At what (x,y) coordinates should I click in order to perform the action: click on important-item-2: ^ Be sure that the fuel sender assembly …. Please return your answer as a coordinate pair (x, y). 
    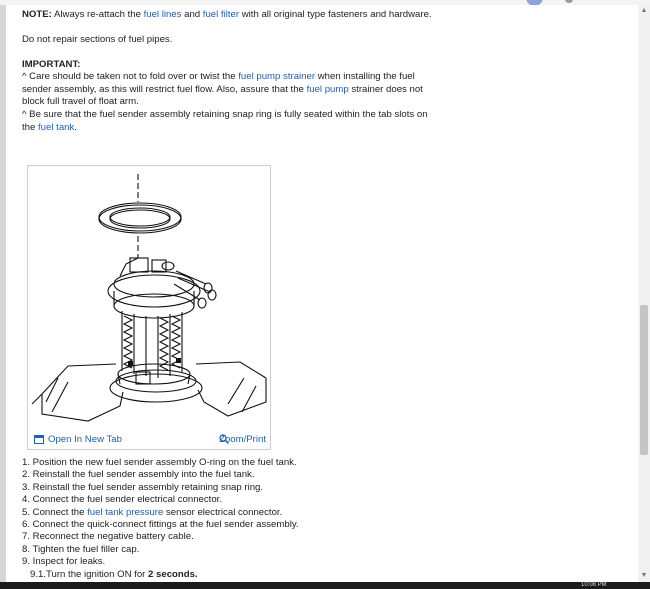
    Looking at the image, I should click on (227, 121).